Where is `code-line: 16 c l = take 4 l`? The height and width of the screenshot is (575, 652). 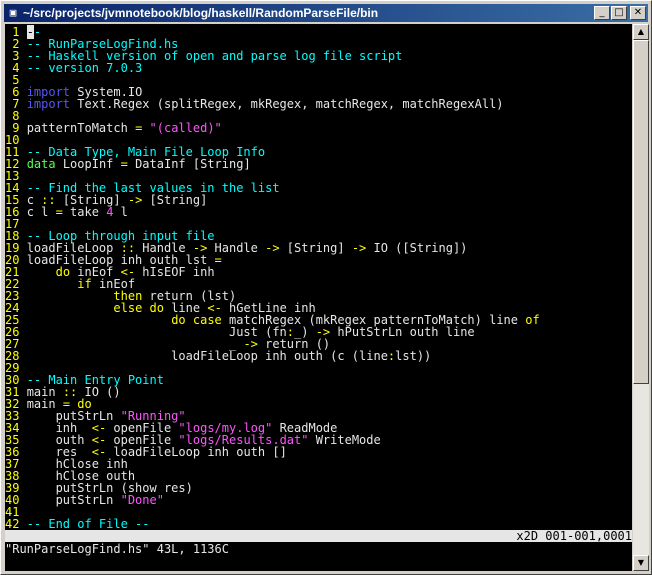
code-line: 16 c l = take 4 l is located at coordinates (272, 212).